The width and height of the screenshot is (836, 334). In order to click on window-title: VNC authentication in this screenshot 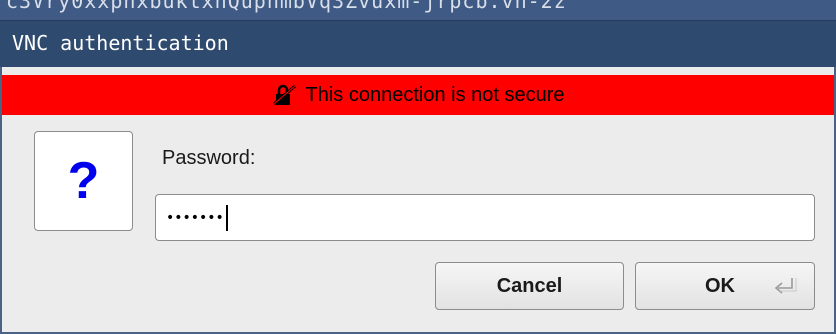, I will do `click(120, 43)`.